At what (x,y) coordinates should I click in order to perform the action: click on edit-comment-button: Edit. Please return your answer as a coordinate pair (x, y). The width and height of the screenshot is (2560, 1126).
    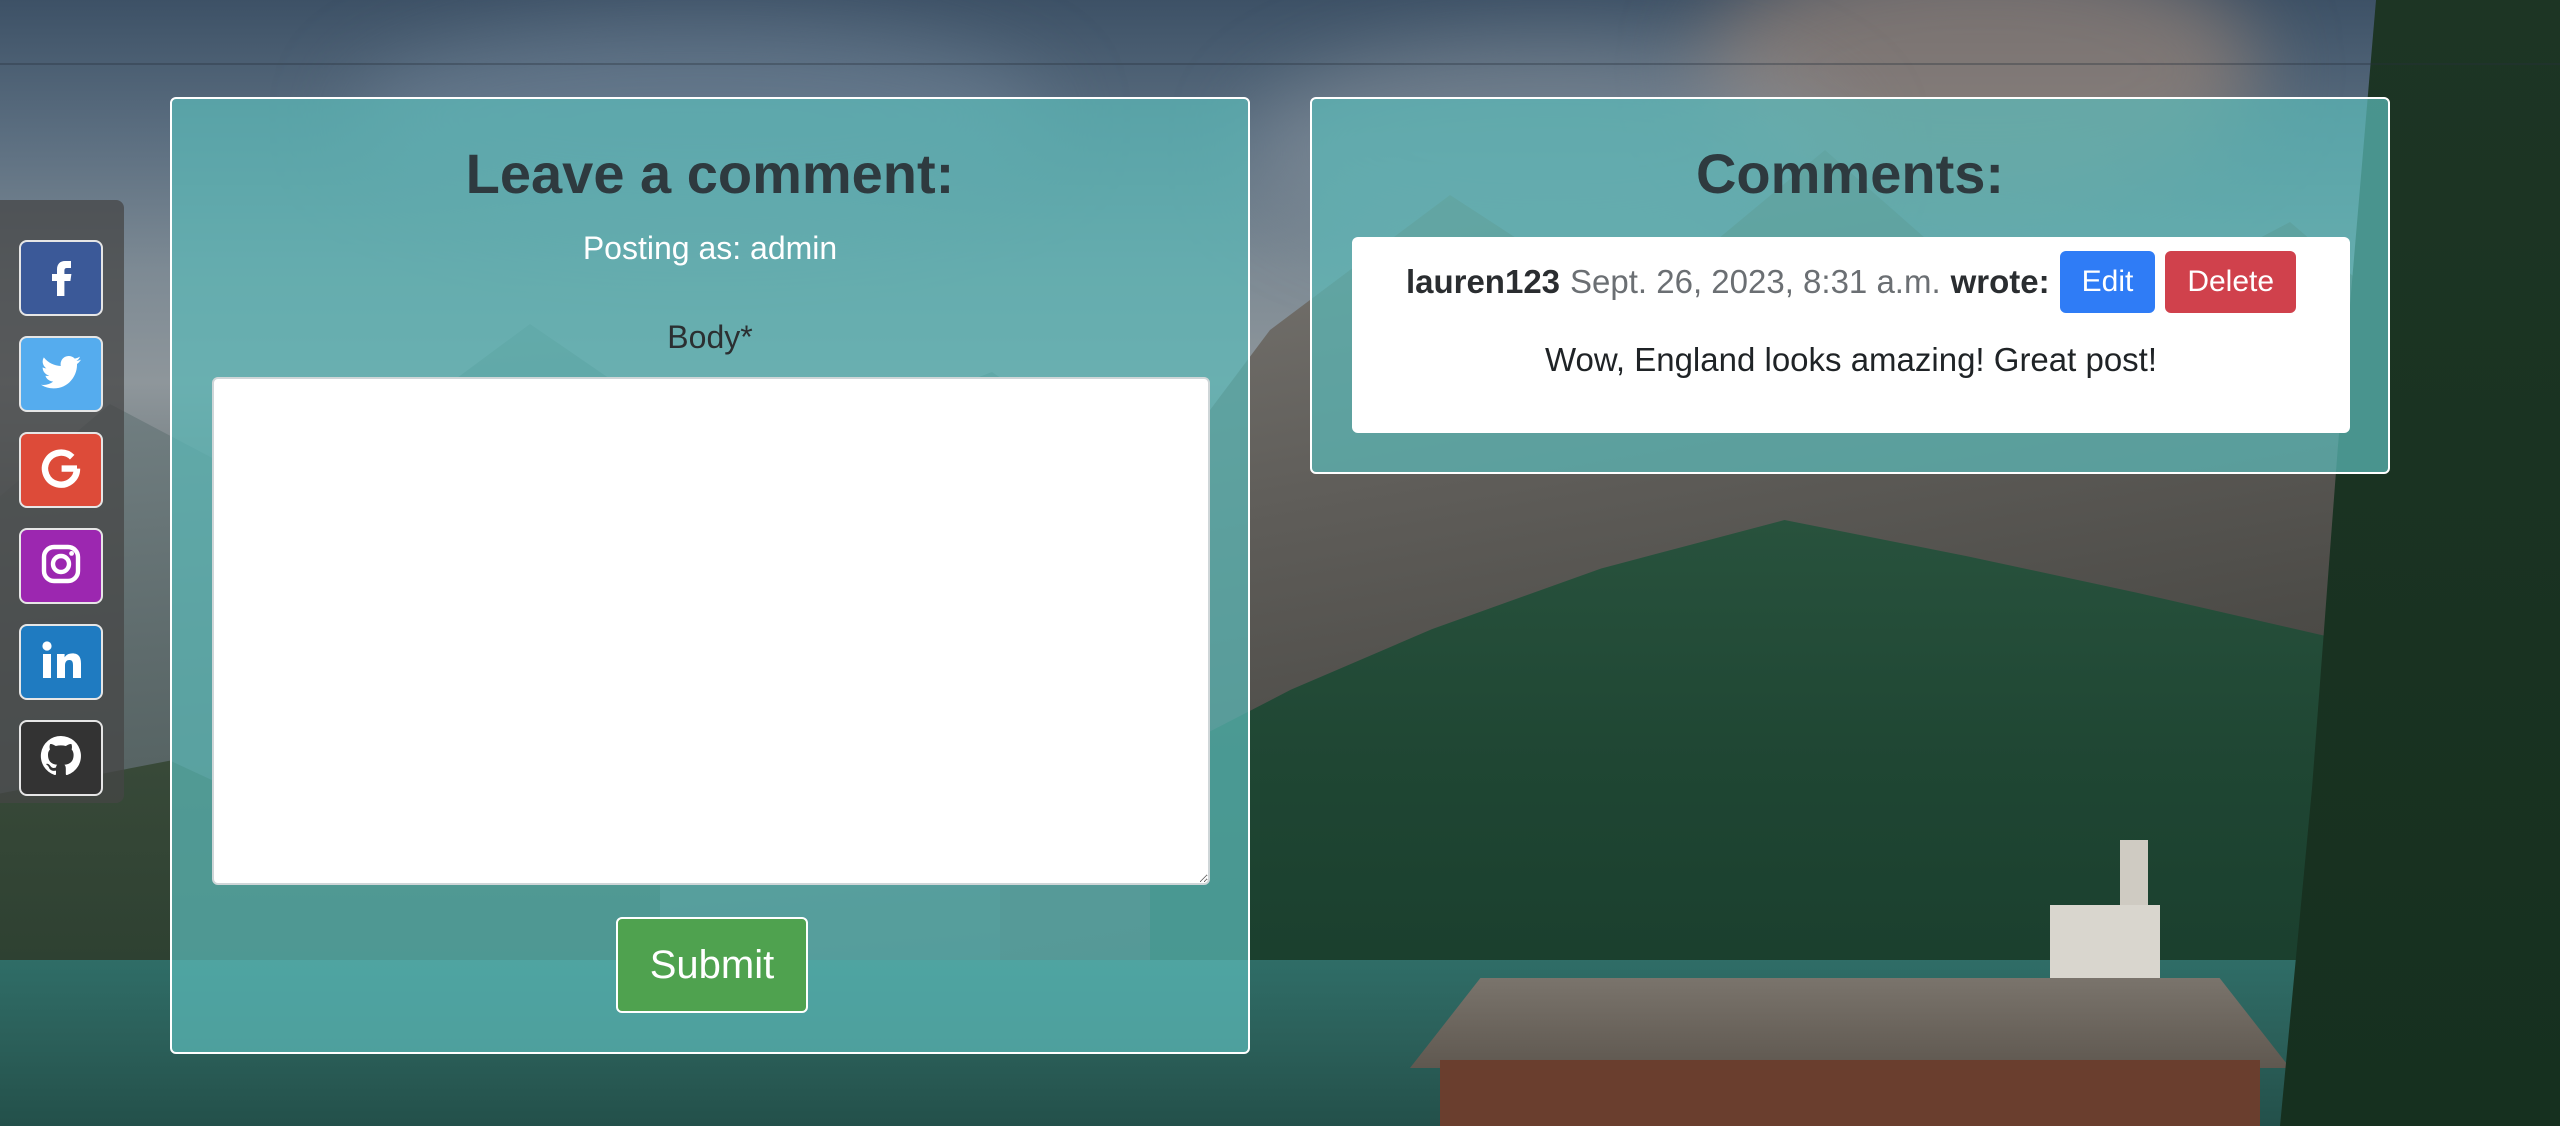
    Looking at the image, I should click on (2107, 282).